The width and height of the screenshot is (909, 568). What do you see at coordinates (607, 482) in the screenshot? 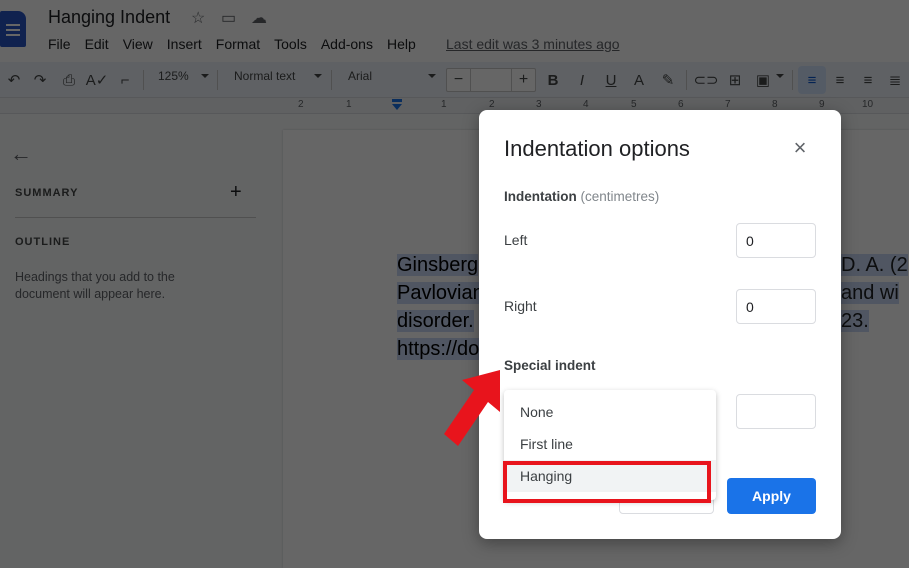
I see `annotation-highlight-box` at bounding box center [607, 482].